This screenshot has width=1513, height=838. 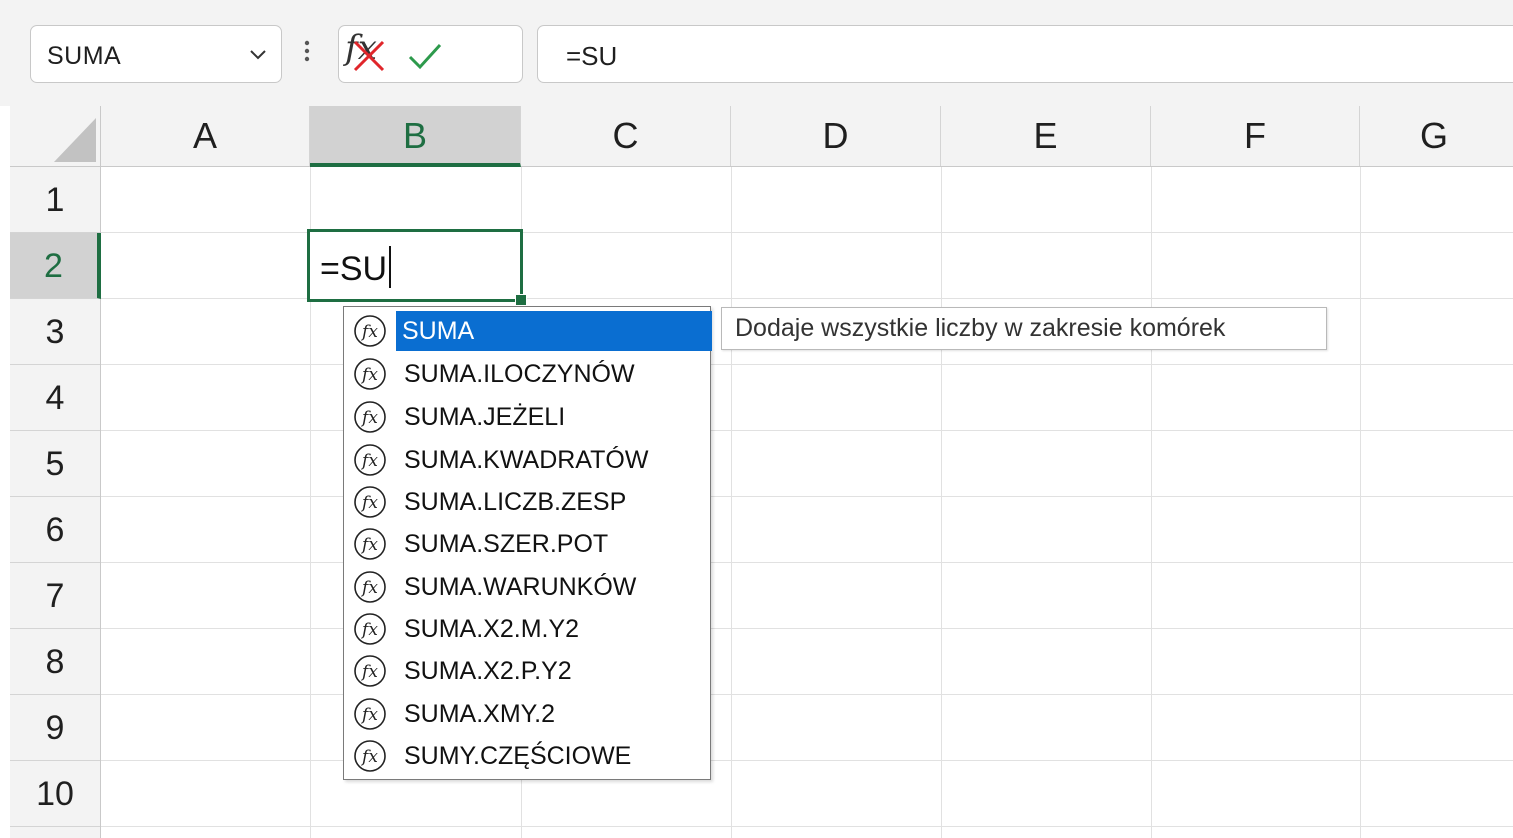 I want to click on autocomplete-item-suma-x2-p-y2: fx SUMA.X2.P.Y2, so click(x=527, y=671).